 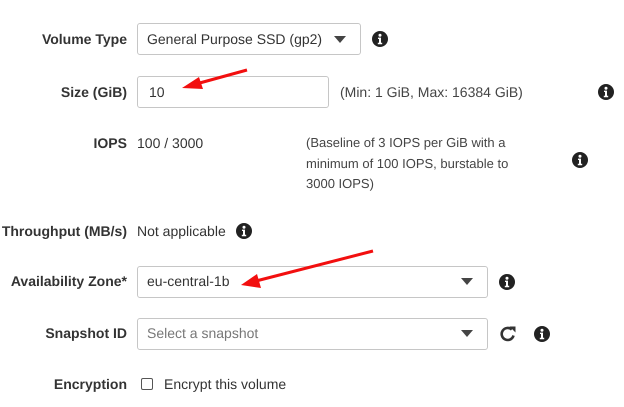 What do you see at coordinates (234, 39) in the screenshot?
I see `select-value: General Purpose SSD (gp2)` at bounding box center [234, 39].